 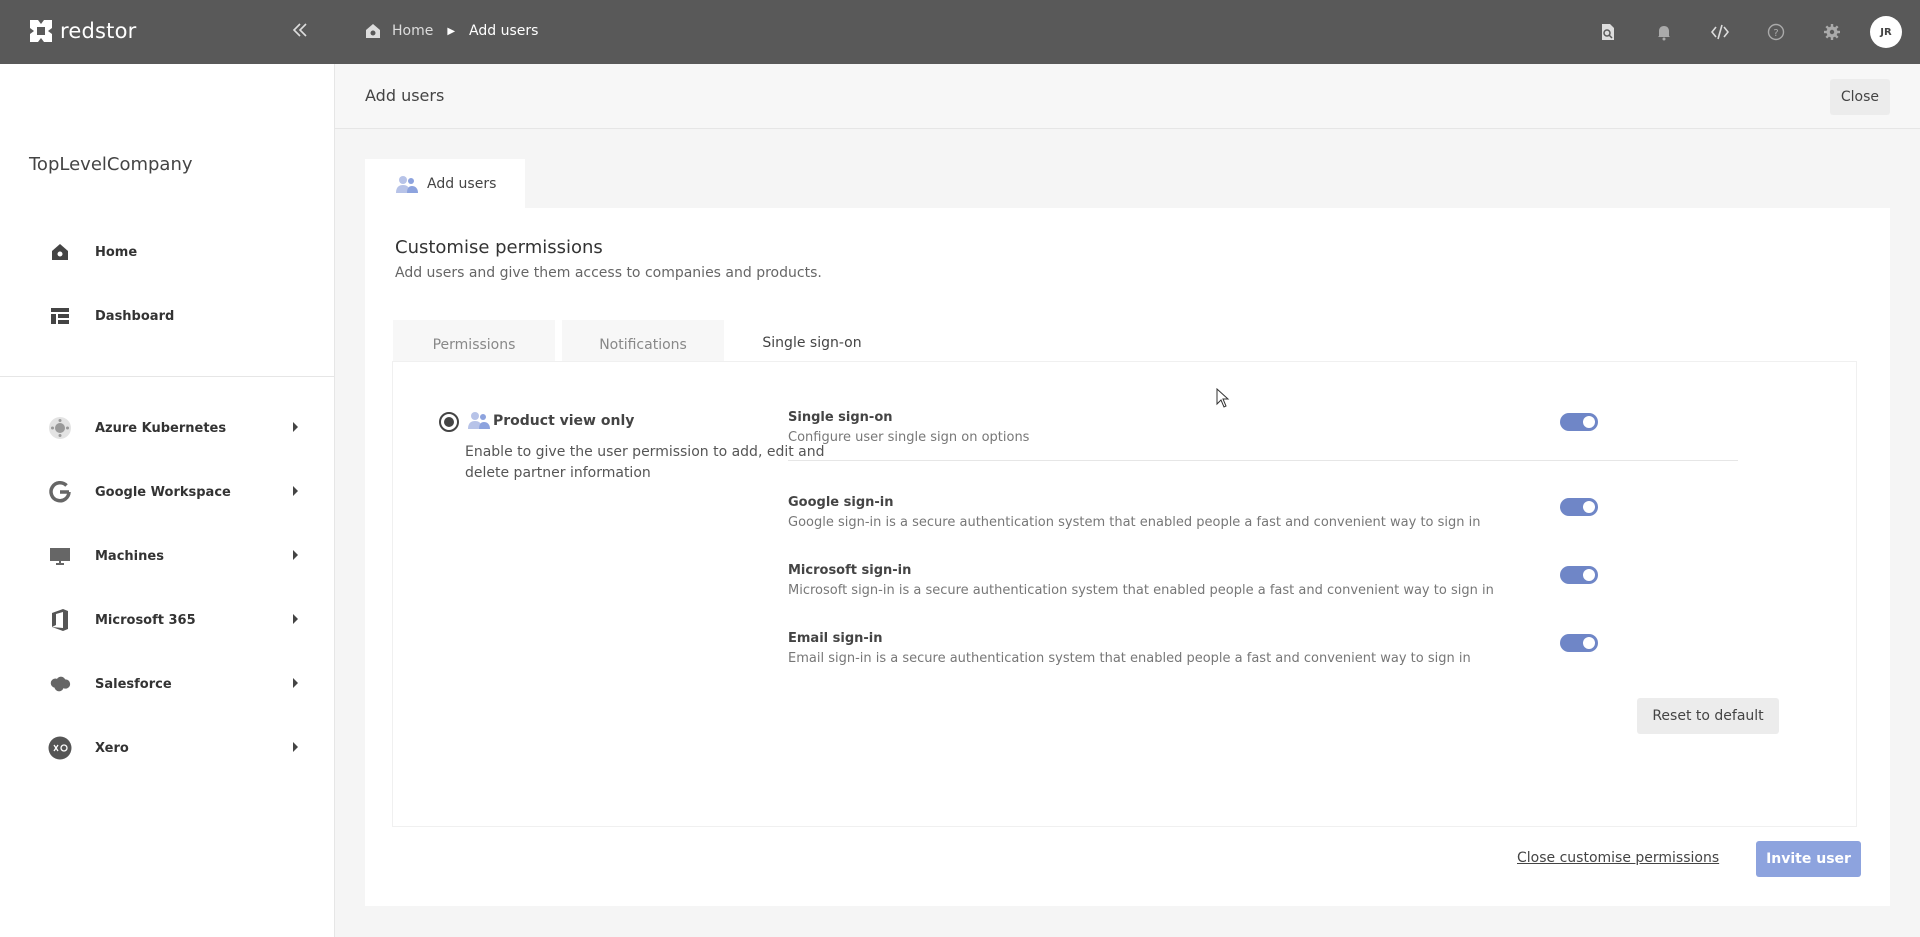 I want to click on code-icon, so click(x=1720, y=32).